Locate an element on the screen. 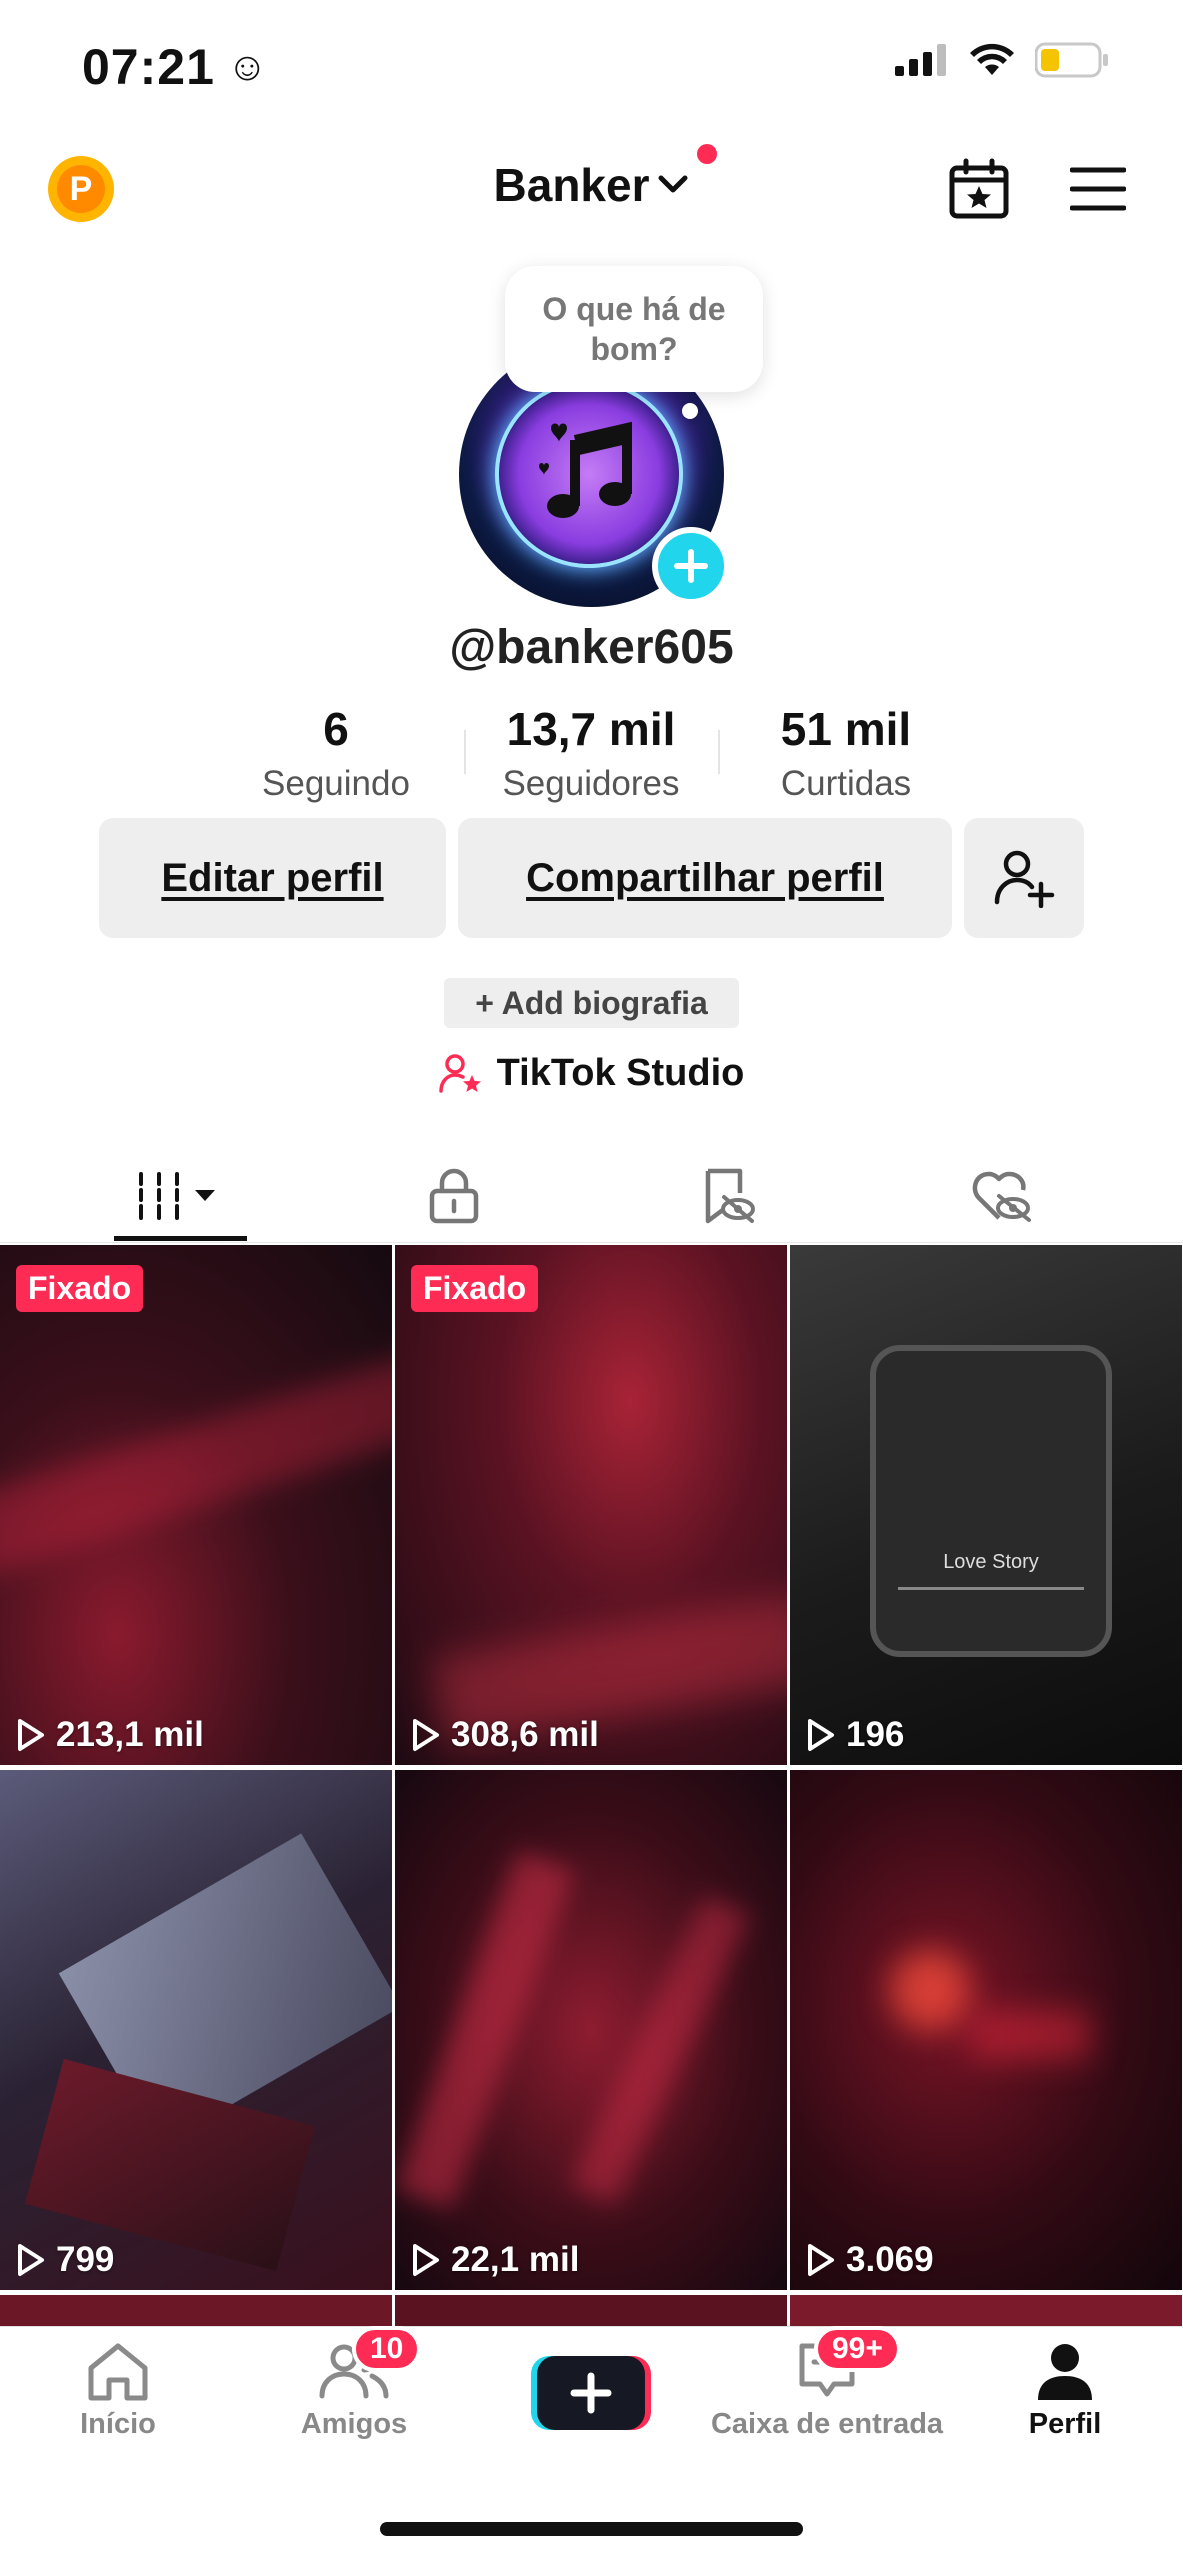 The height and width of the screenshot is (2561, 1183). view-count: 213,1 mil is located at coordinates (110, 1735).